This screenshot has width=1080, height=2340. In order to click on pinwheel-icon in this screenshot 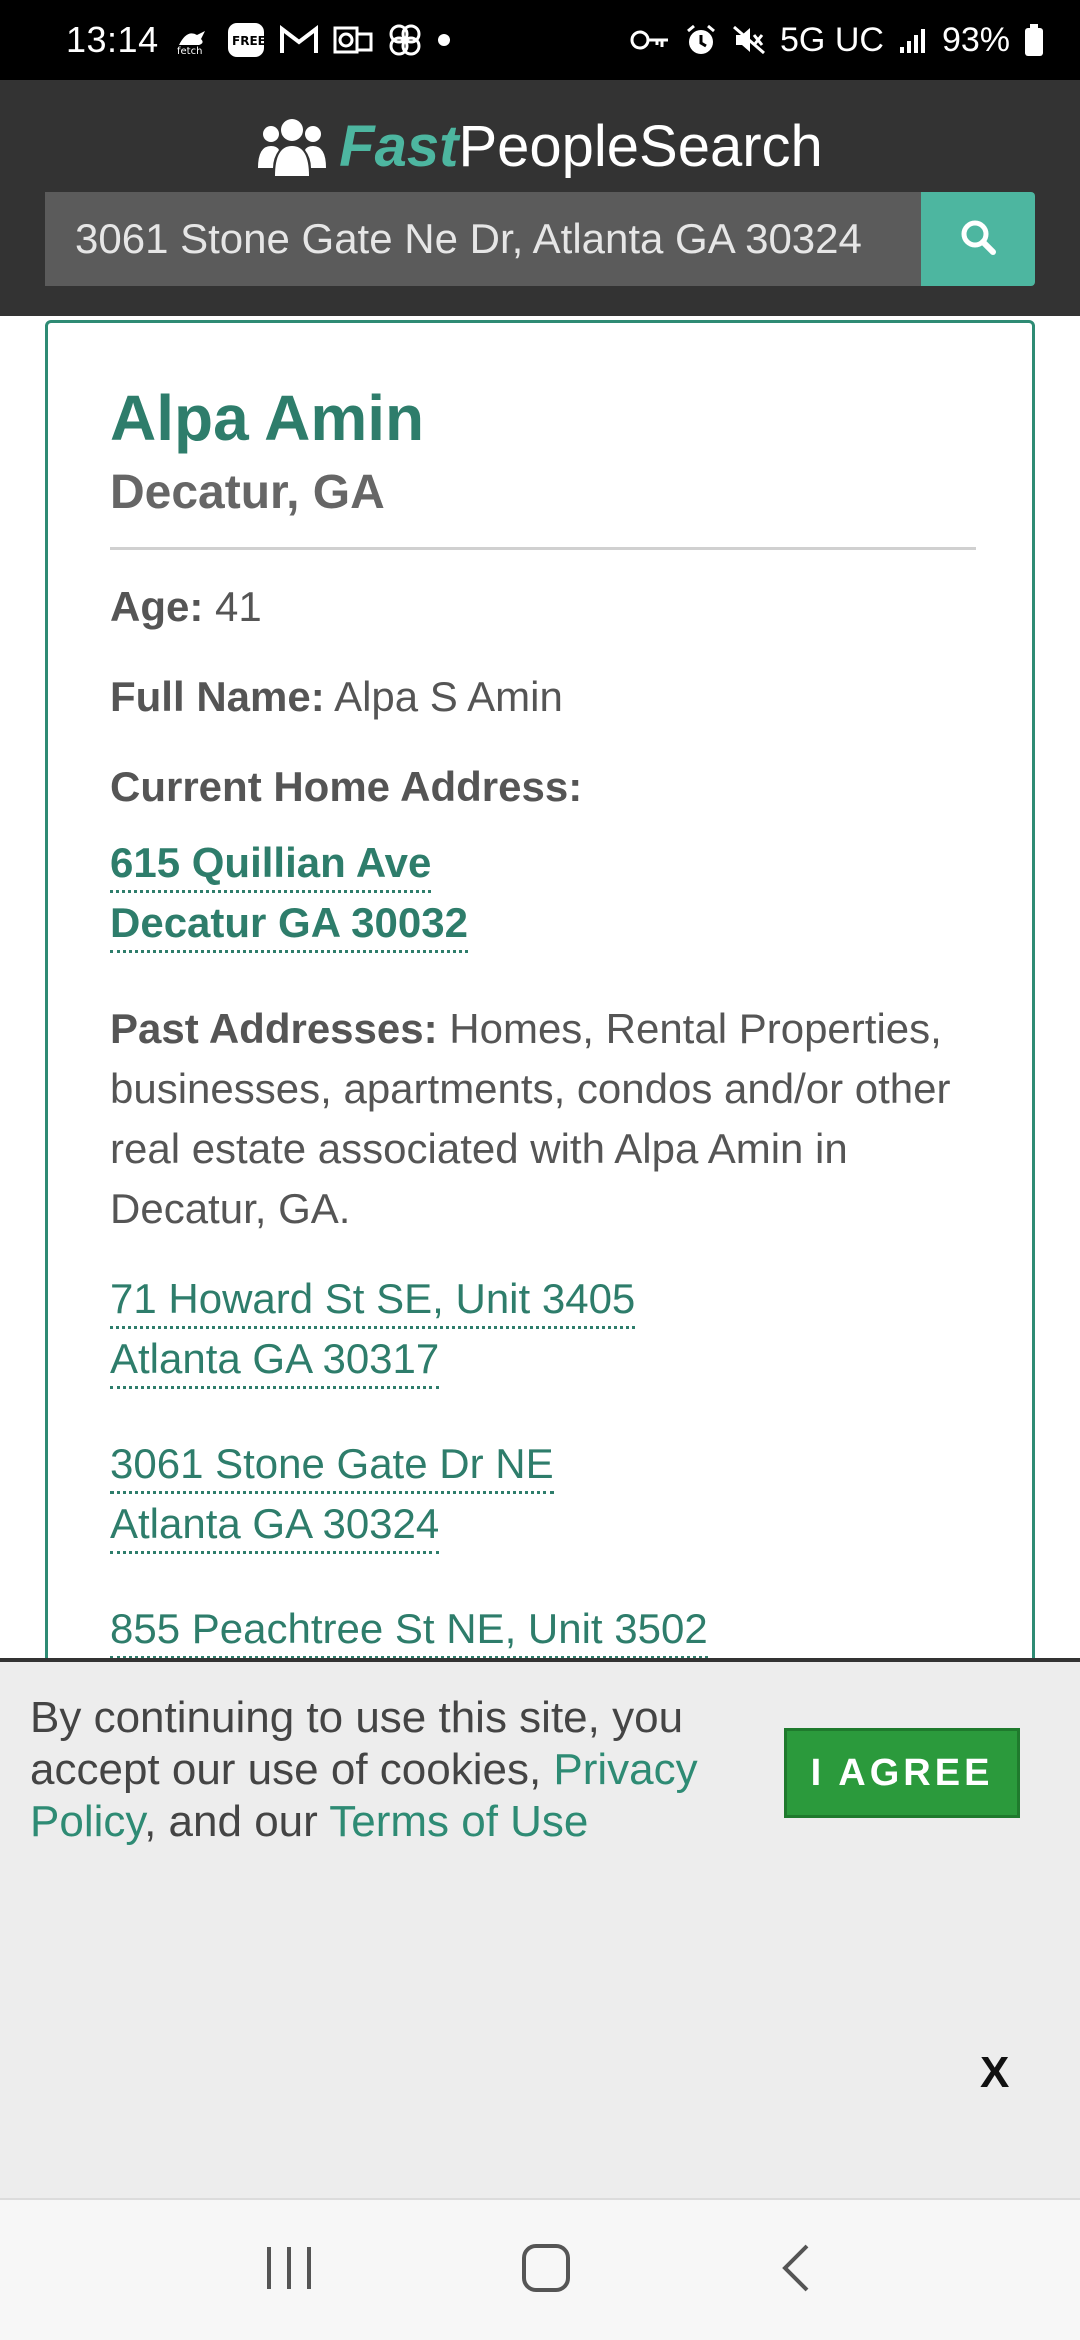, I will do `click(405, 40)`.